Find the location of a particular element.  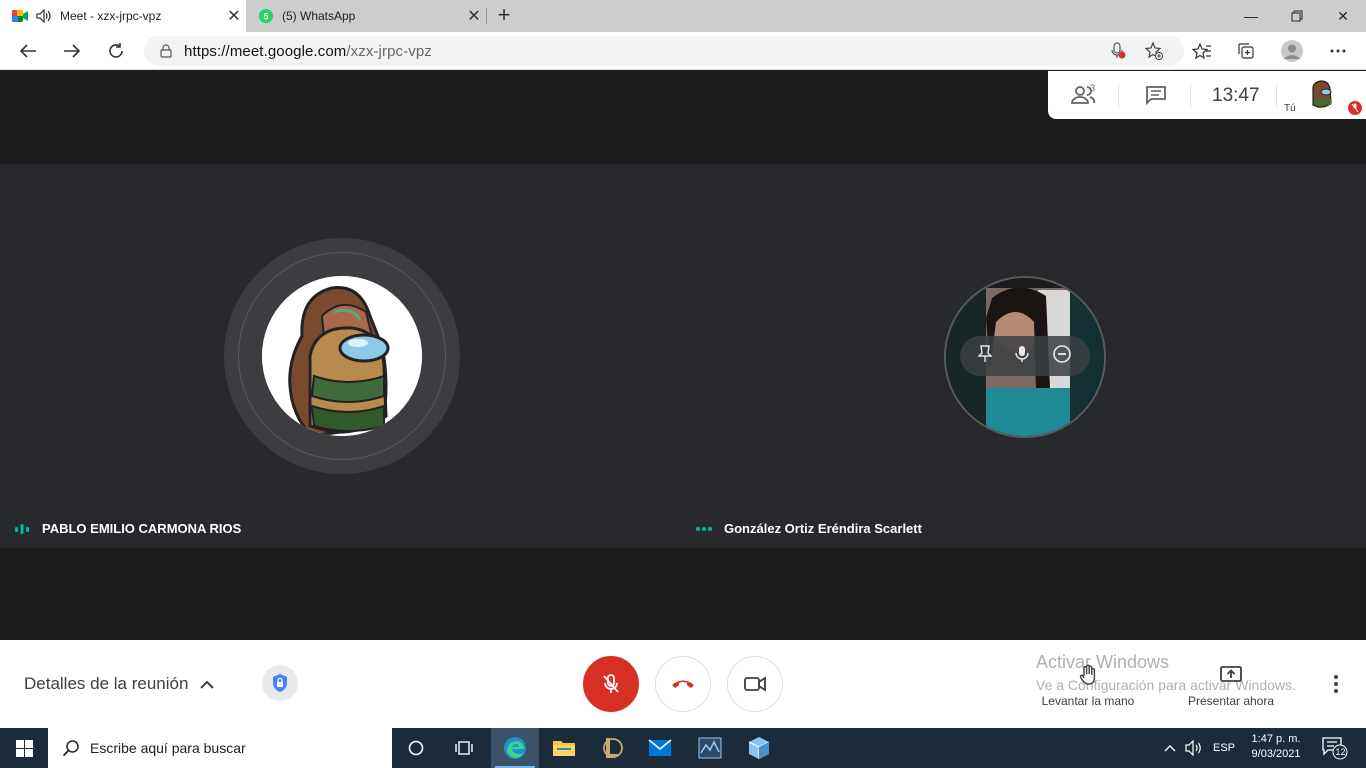

language-label: ESP is located at coordinates (1223, 748).